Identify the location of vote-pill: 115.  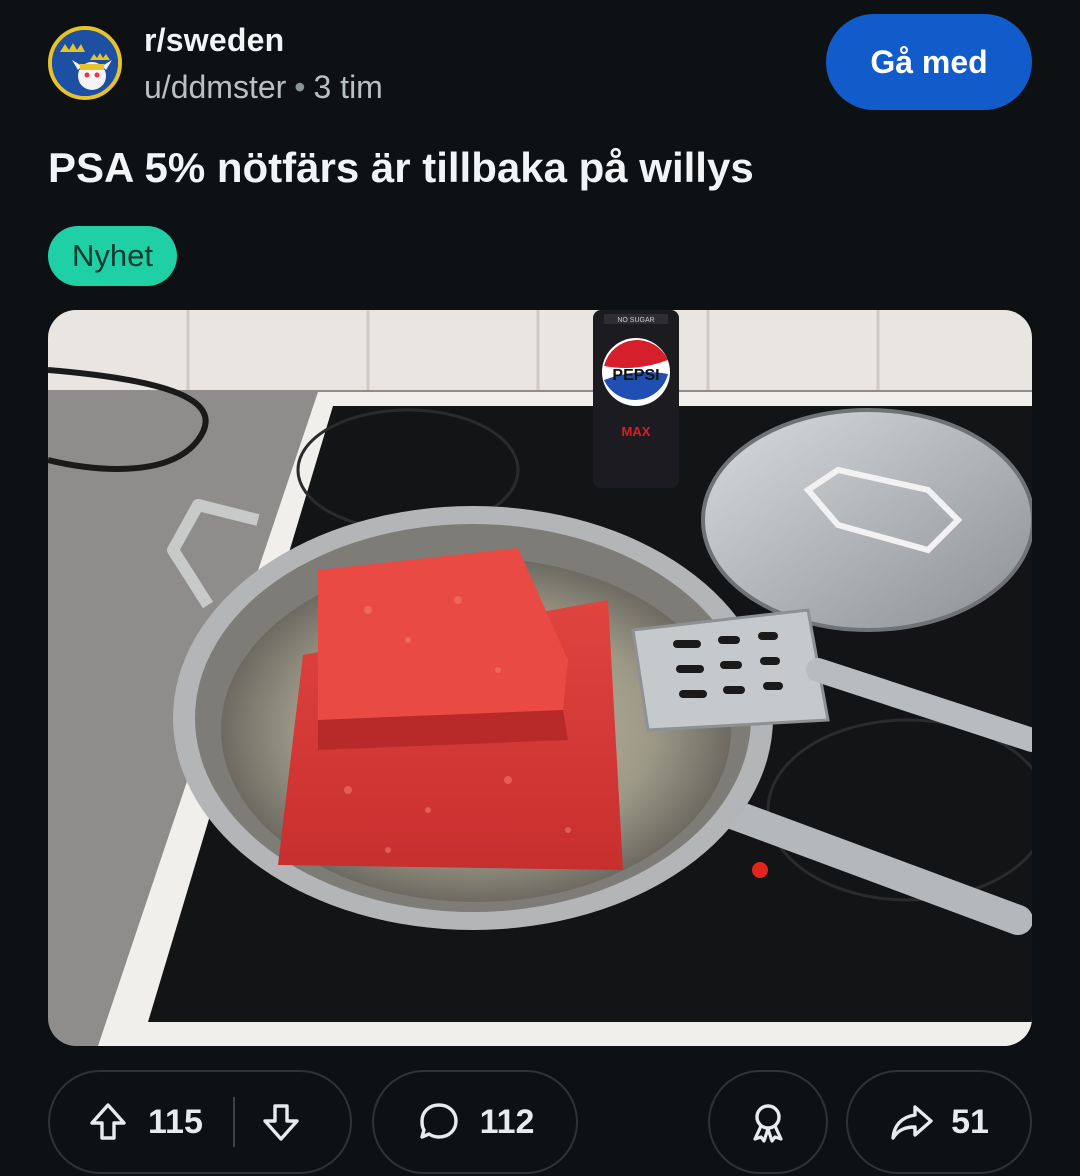
(200, 1122).